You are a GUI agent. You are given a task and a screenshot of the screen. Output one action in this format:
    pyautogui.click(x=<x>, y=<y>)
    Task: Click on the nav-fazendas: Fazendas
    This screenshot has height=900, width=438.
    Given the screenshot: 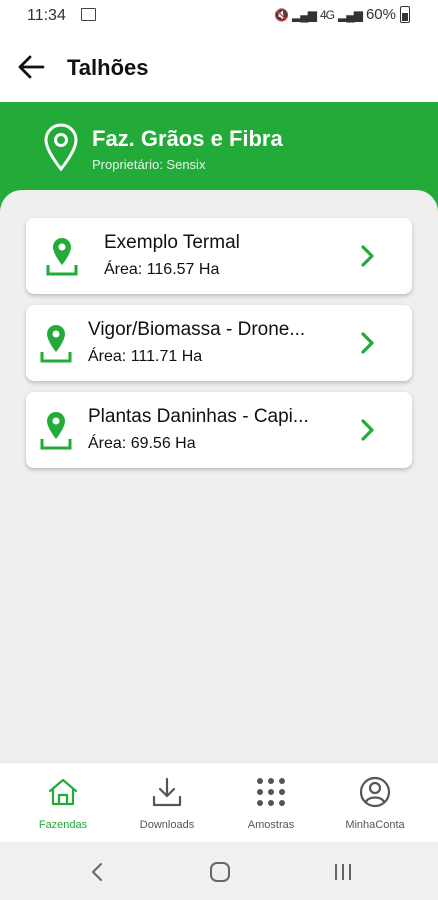 What is the action you would take?
    pyautogui.click(x=63, y=803)
    